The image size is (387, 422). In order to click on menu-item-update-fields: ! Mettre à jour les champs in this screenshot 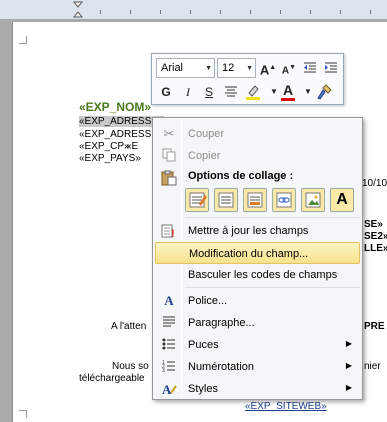, I will do `click(257, 231)`.